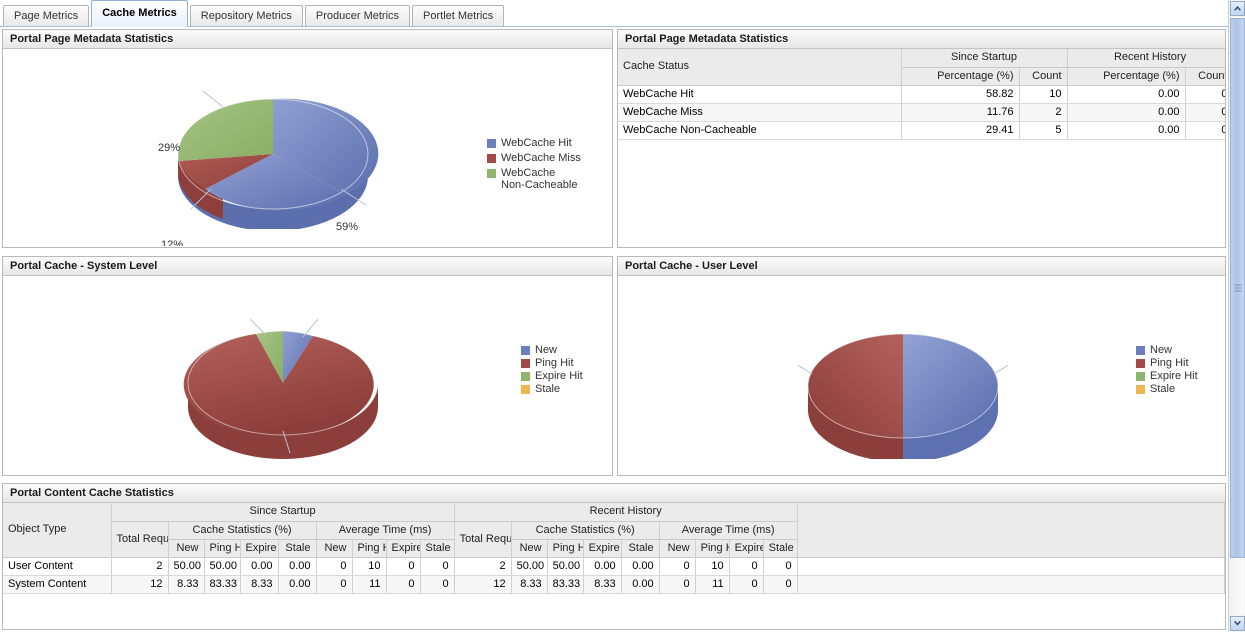 The image size is (1245, 632). I want to click on panel-title: Portal Cache - User Level, so click(921, 266).